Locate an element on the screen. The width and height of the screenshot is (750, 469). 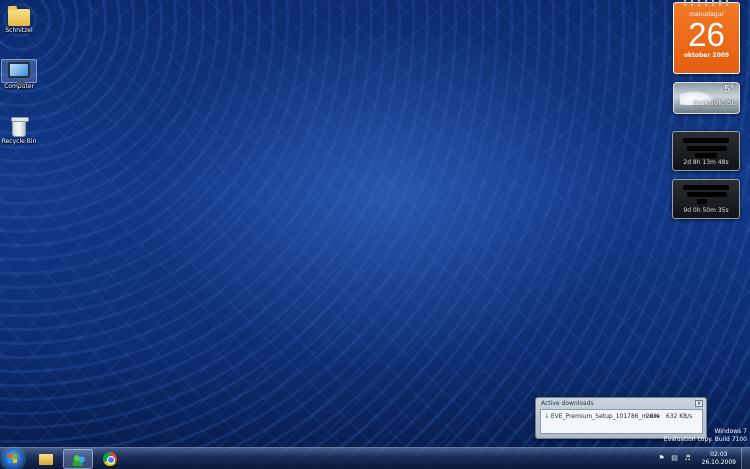
close-button: x is located at coordinates (699, 403).